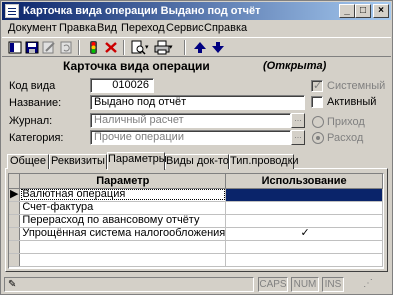  I want to click on checkmark-icon: ✓, so click(318, 86).